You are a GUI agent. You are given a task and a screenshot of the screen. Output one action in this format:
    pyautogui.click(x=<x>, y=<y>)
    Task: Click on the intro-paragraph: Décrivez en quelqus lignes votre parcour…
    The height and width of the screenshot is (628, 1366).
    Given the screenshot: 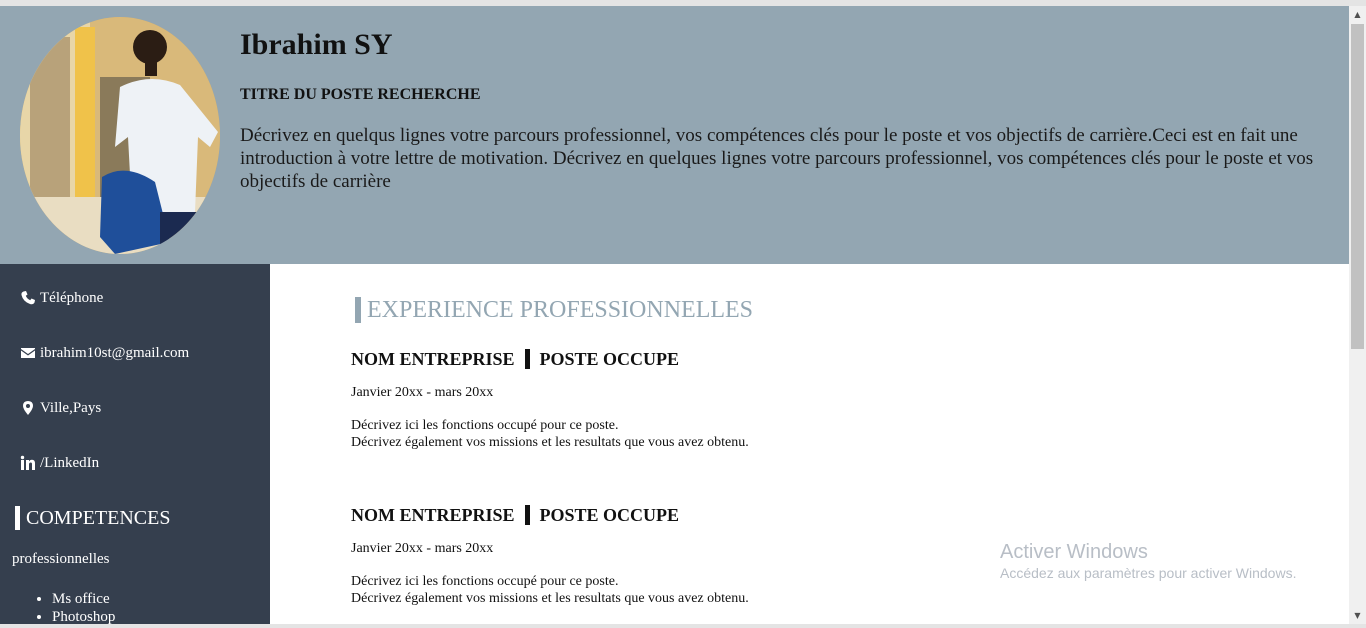 What is the action you would take?
    pyautogui.click(x=777, y=158)
    